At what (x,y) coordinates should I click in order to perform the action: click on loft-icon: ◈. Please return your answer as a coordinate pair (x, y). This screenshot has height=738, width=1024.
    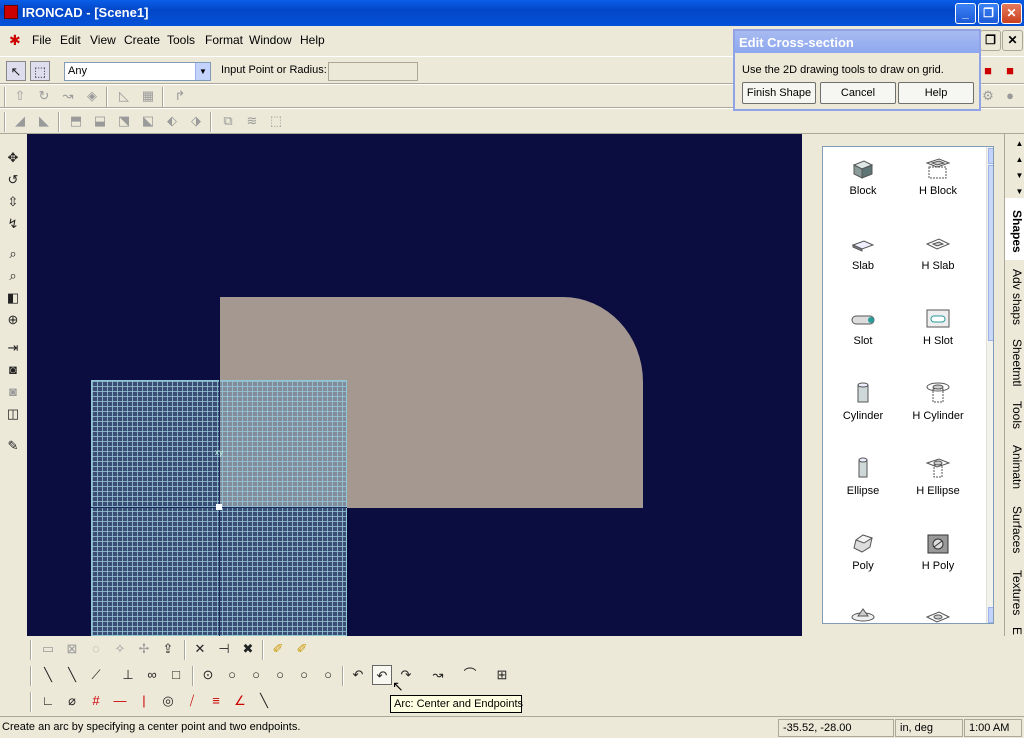
    Looking at the image, I should click on (92, 96).